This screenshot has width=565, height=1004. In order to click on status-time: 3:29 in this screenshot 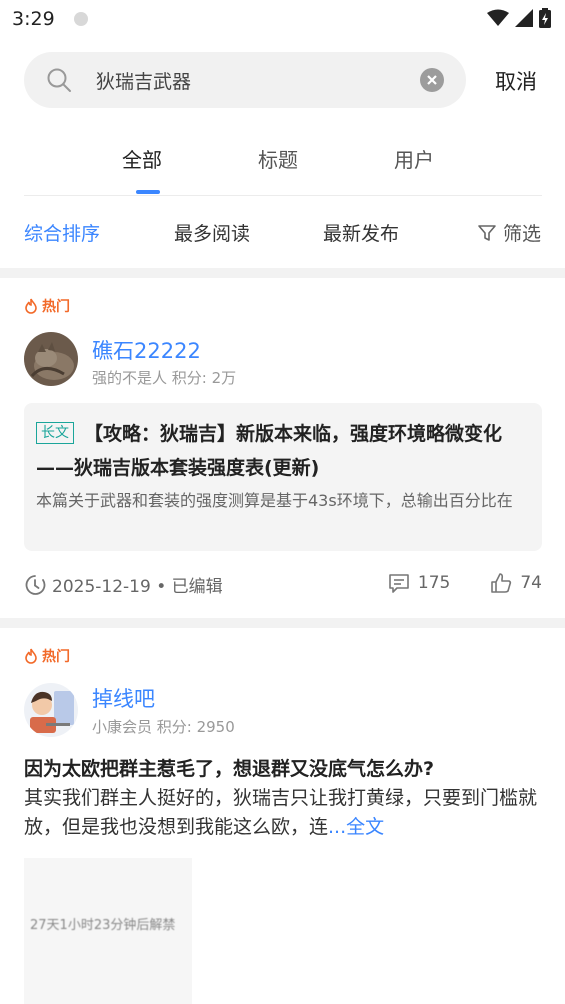, I will do `click(33, 19)`.